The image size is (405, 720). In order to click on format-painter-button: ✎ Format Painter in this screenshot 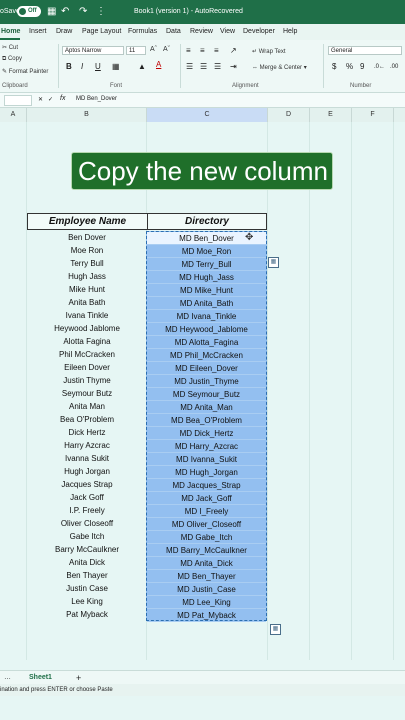, I will do `click(25, 71)`.